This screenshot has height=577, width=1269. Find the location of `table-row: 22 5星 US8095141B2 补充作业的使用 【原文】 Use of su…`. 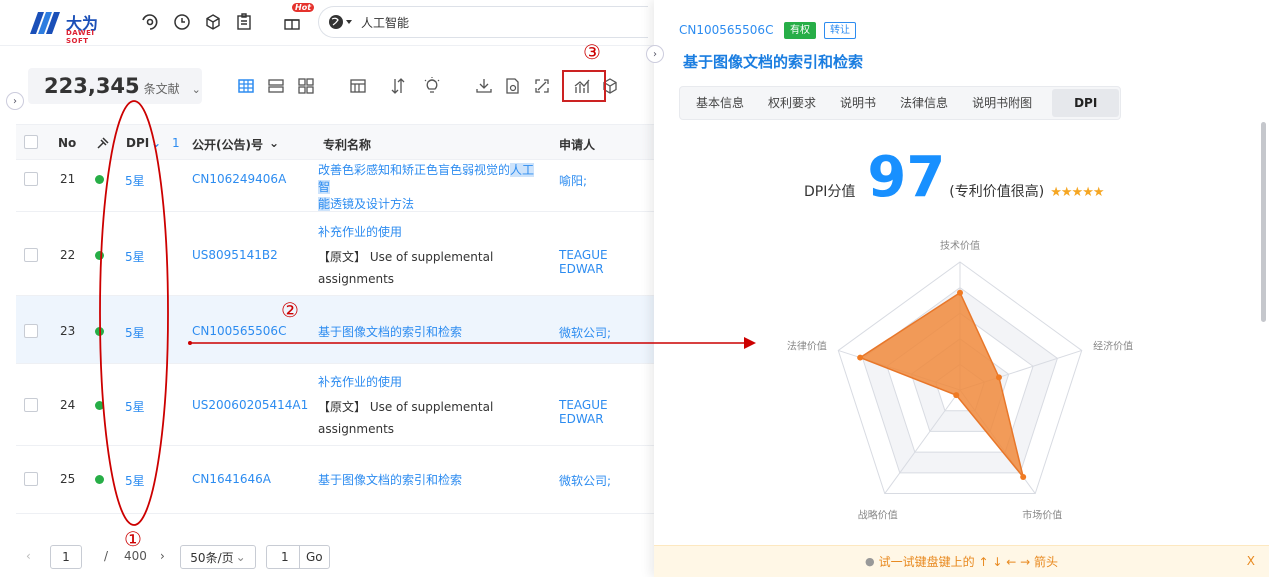

table-row: 22 5星 US8095141B2 补充作业的使用 【原文】 Use of su… is located at coordinates (335, 254).